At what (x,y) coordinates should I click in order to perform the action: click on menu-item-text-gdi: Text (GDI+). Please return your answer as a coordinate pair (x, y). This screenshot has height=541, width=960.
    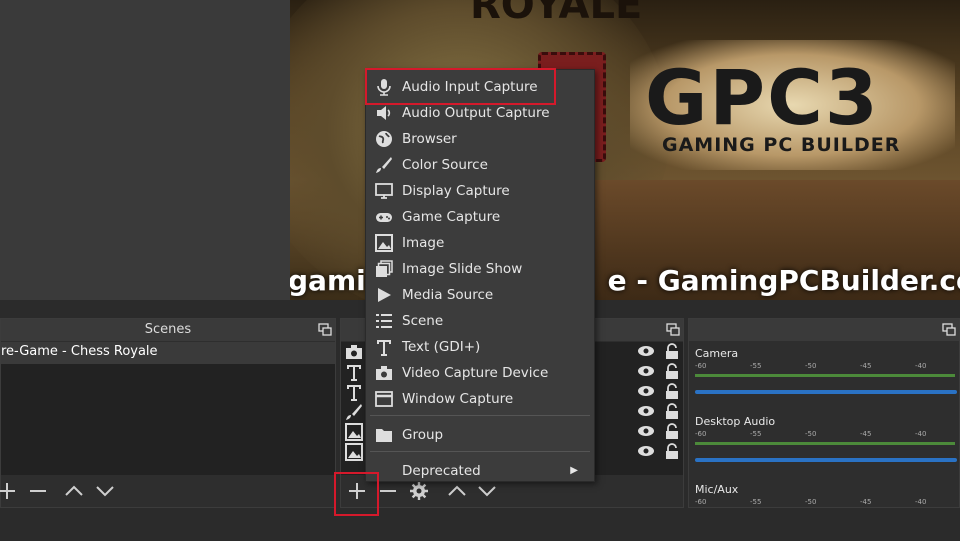
    Looking at the image, I should click on (480, 347).